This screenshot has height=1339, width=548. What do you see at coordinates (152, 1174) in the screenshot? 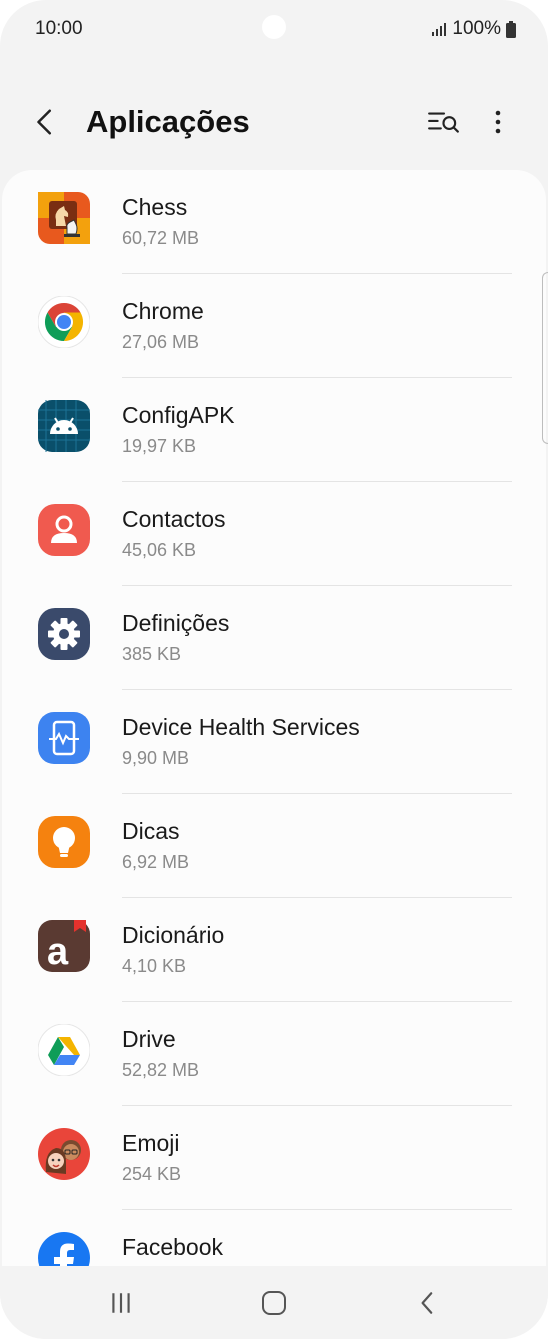
I see `app-size: 254 KB` at bounding box center [152, 1174].